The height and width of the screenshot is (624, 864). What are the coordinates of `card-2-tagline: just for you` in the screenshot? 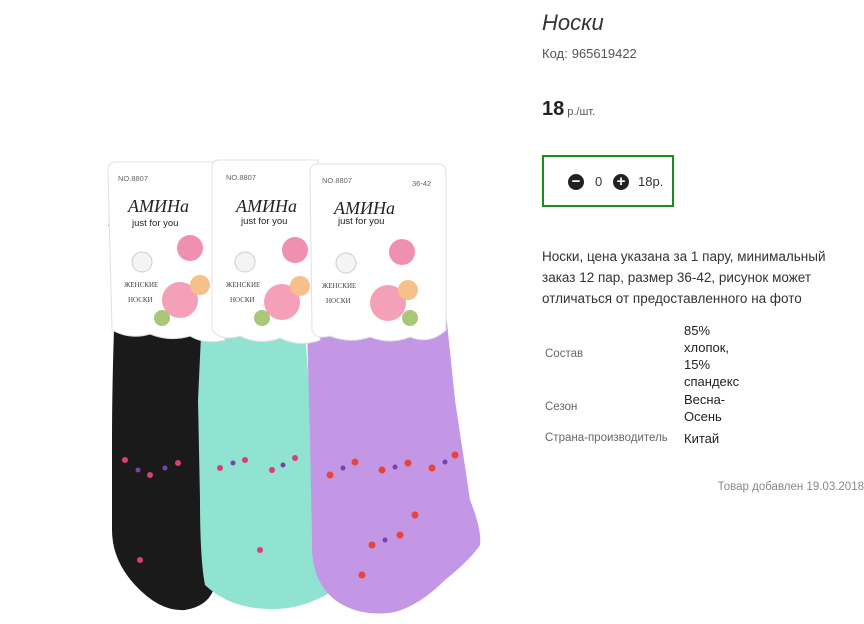 It's located at (263, 221).